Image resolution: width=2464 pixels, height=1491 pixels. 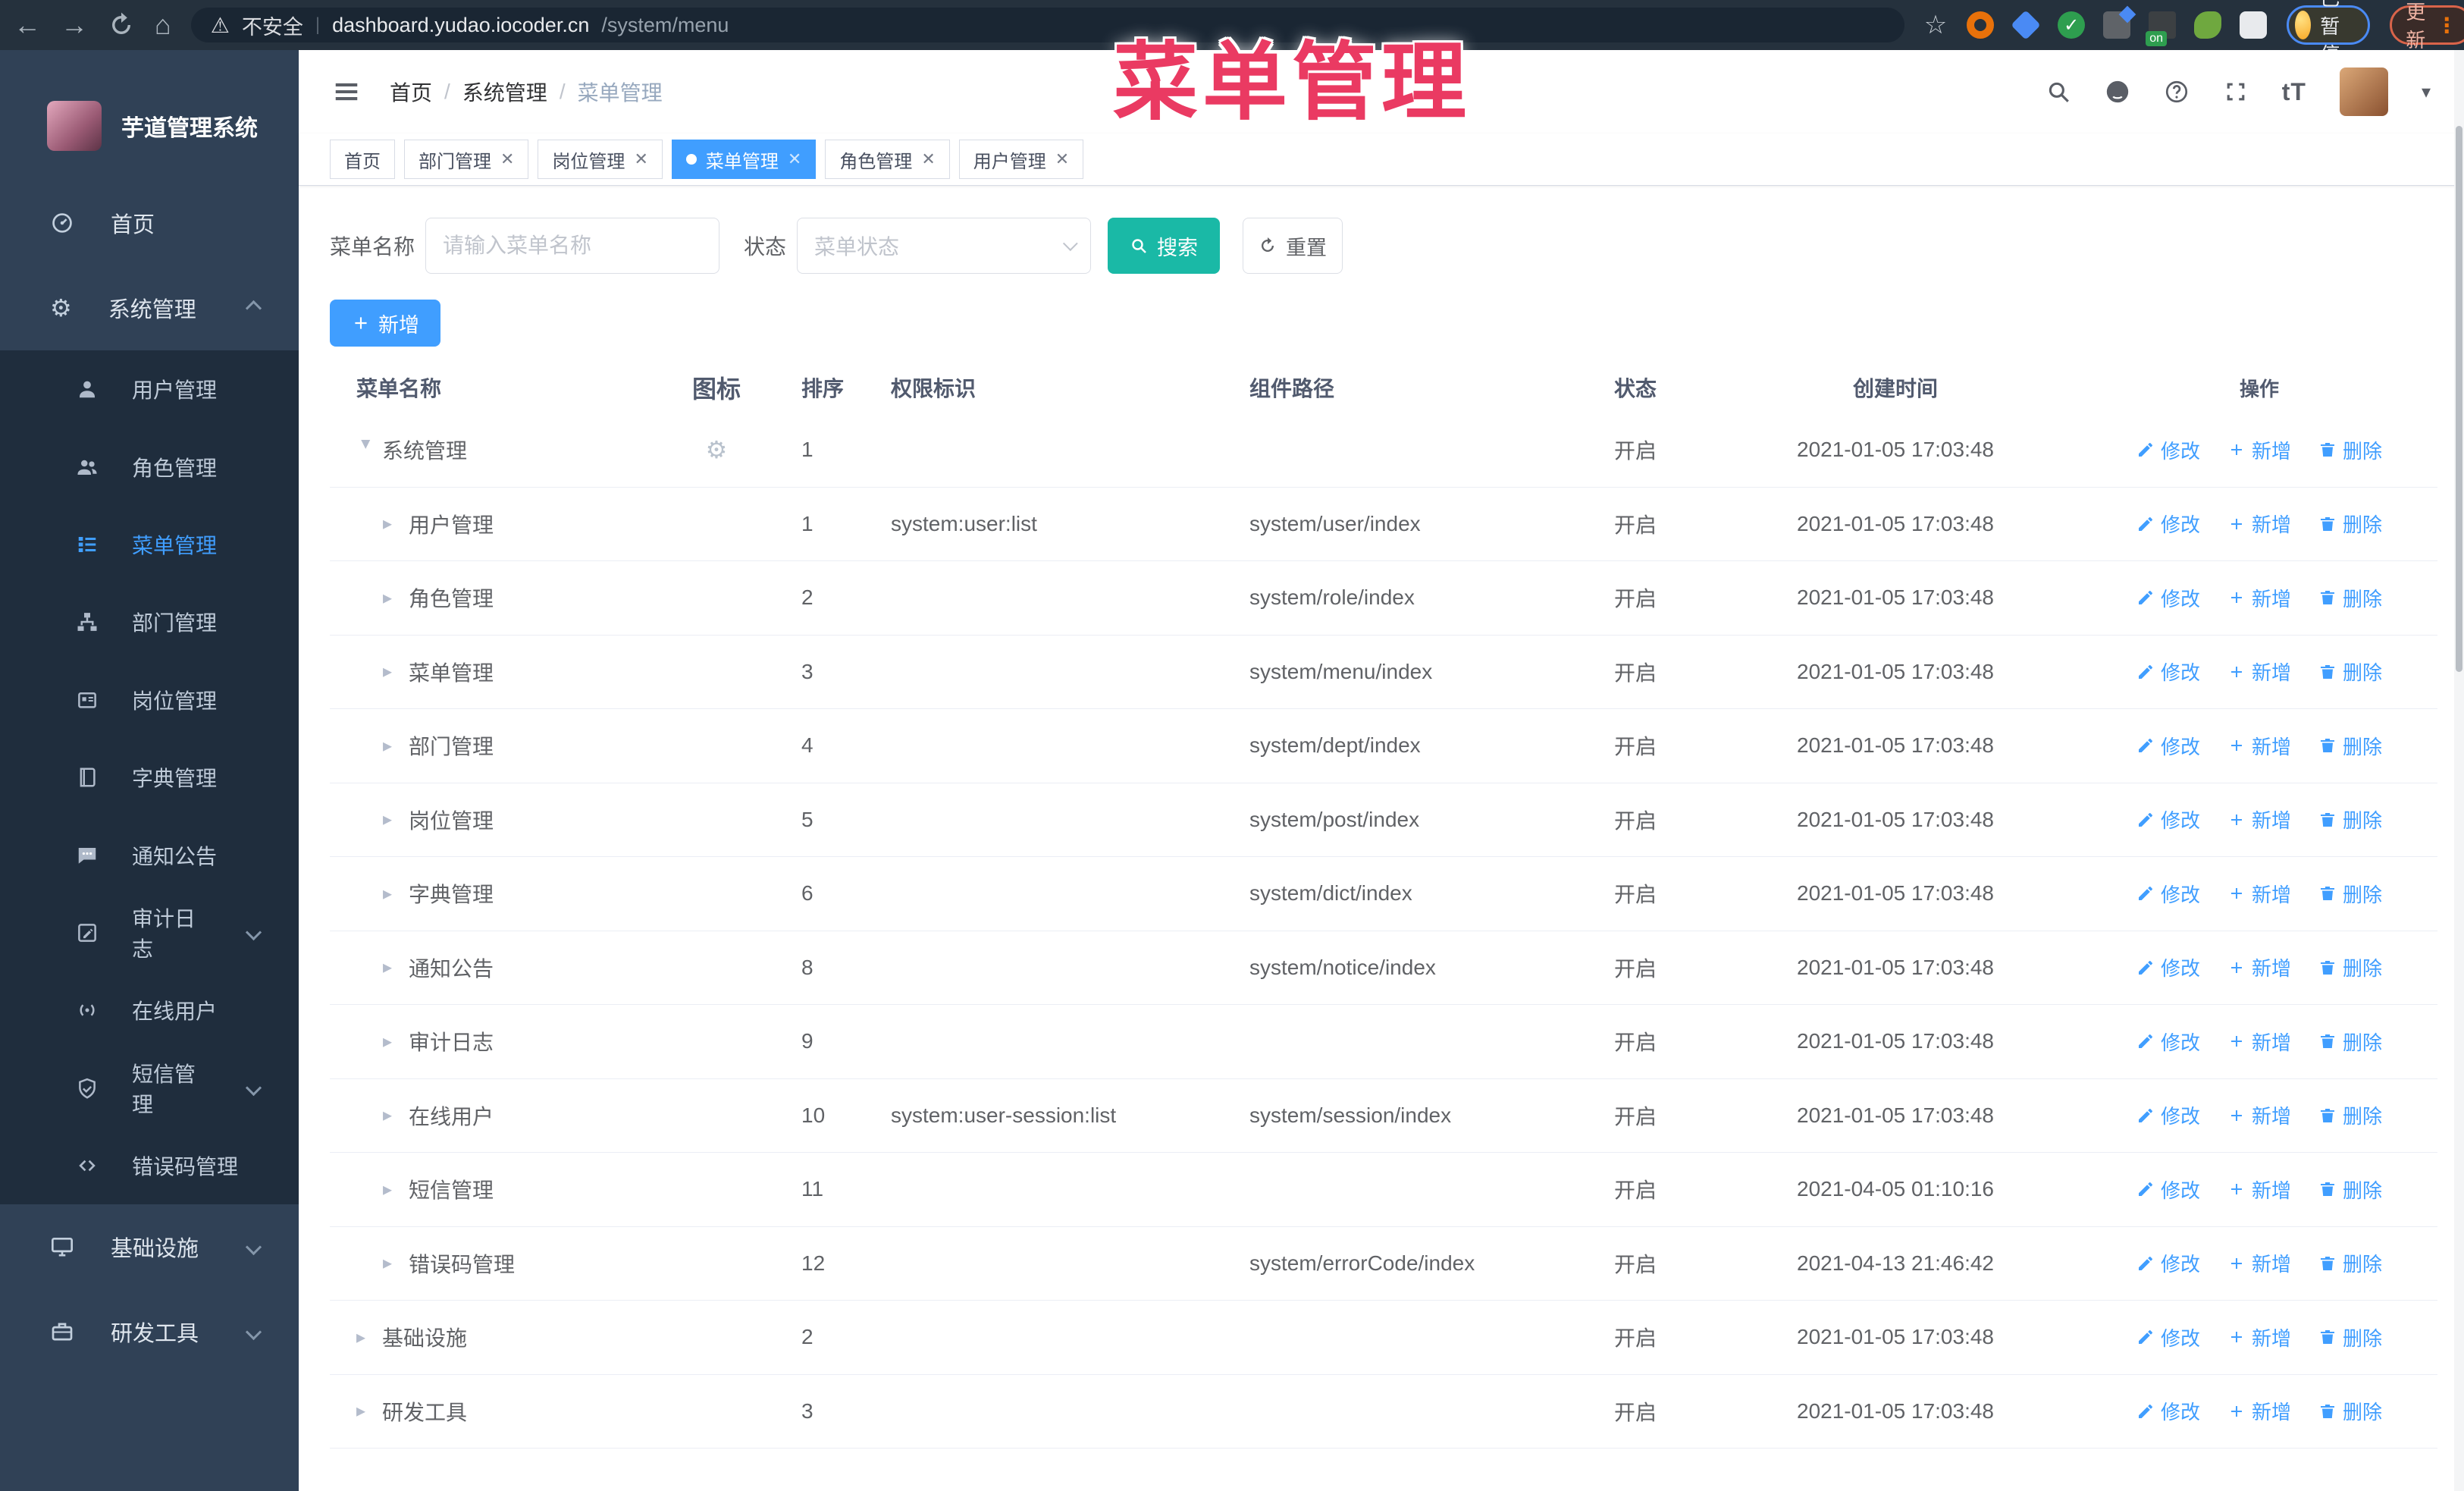 I want to click on page-scrollbar, so click(x=2459, y=770).